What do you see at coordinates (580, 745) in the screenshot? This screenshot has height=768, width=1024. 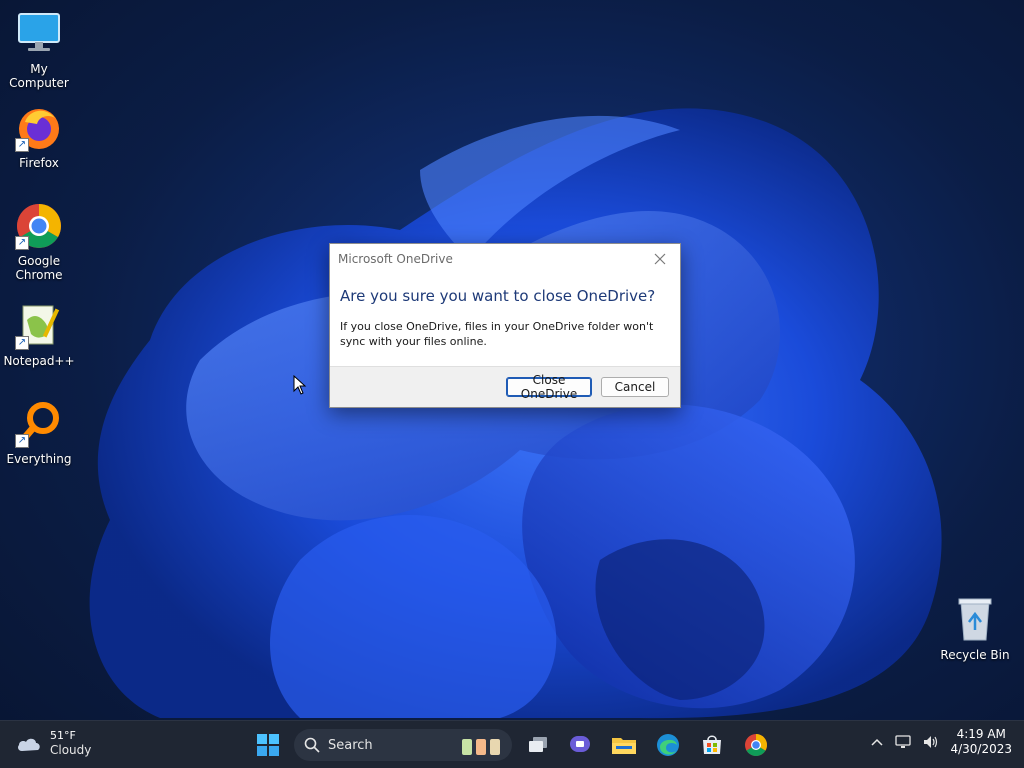 I see `chat-icon` at bounding box center [580, 745].